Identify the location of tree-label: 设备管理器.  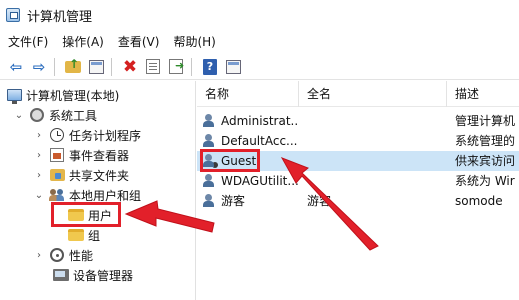
(103, 275).